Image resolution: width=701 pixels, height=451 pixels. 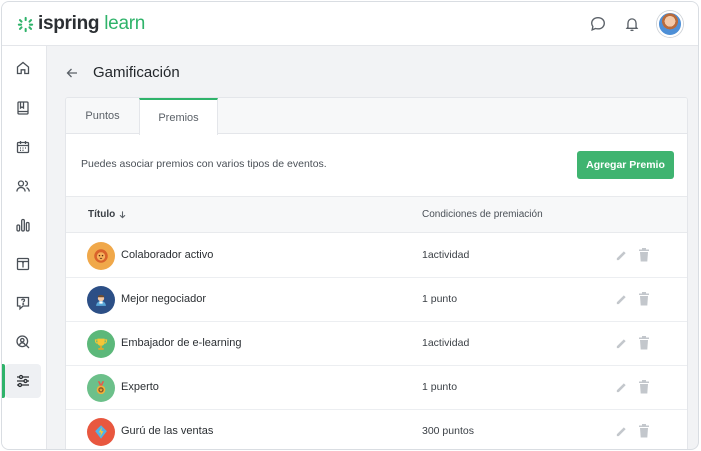 I want to click on lightning-badge-icon, so click(x=101, y=432).